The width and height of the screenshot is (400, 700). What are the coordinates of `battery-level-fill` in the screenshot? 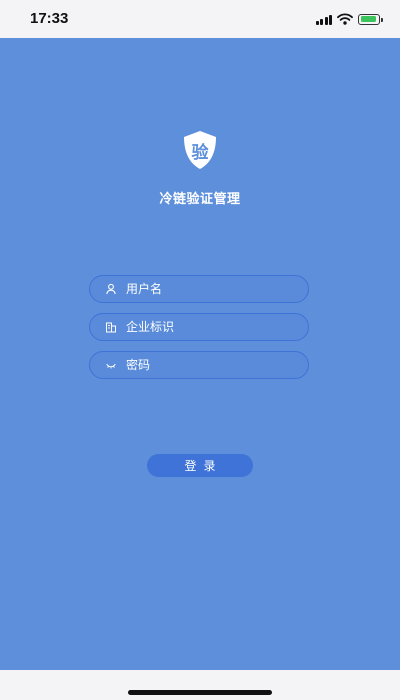 It's located at (368, 19).